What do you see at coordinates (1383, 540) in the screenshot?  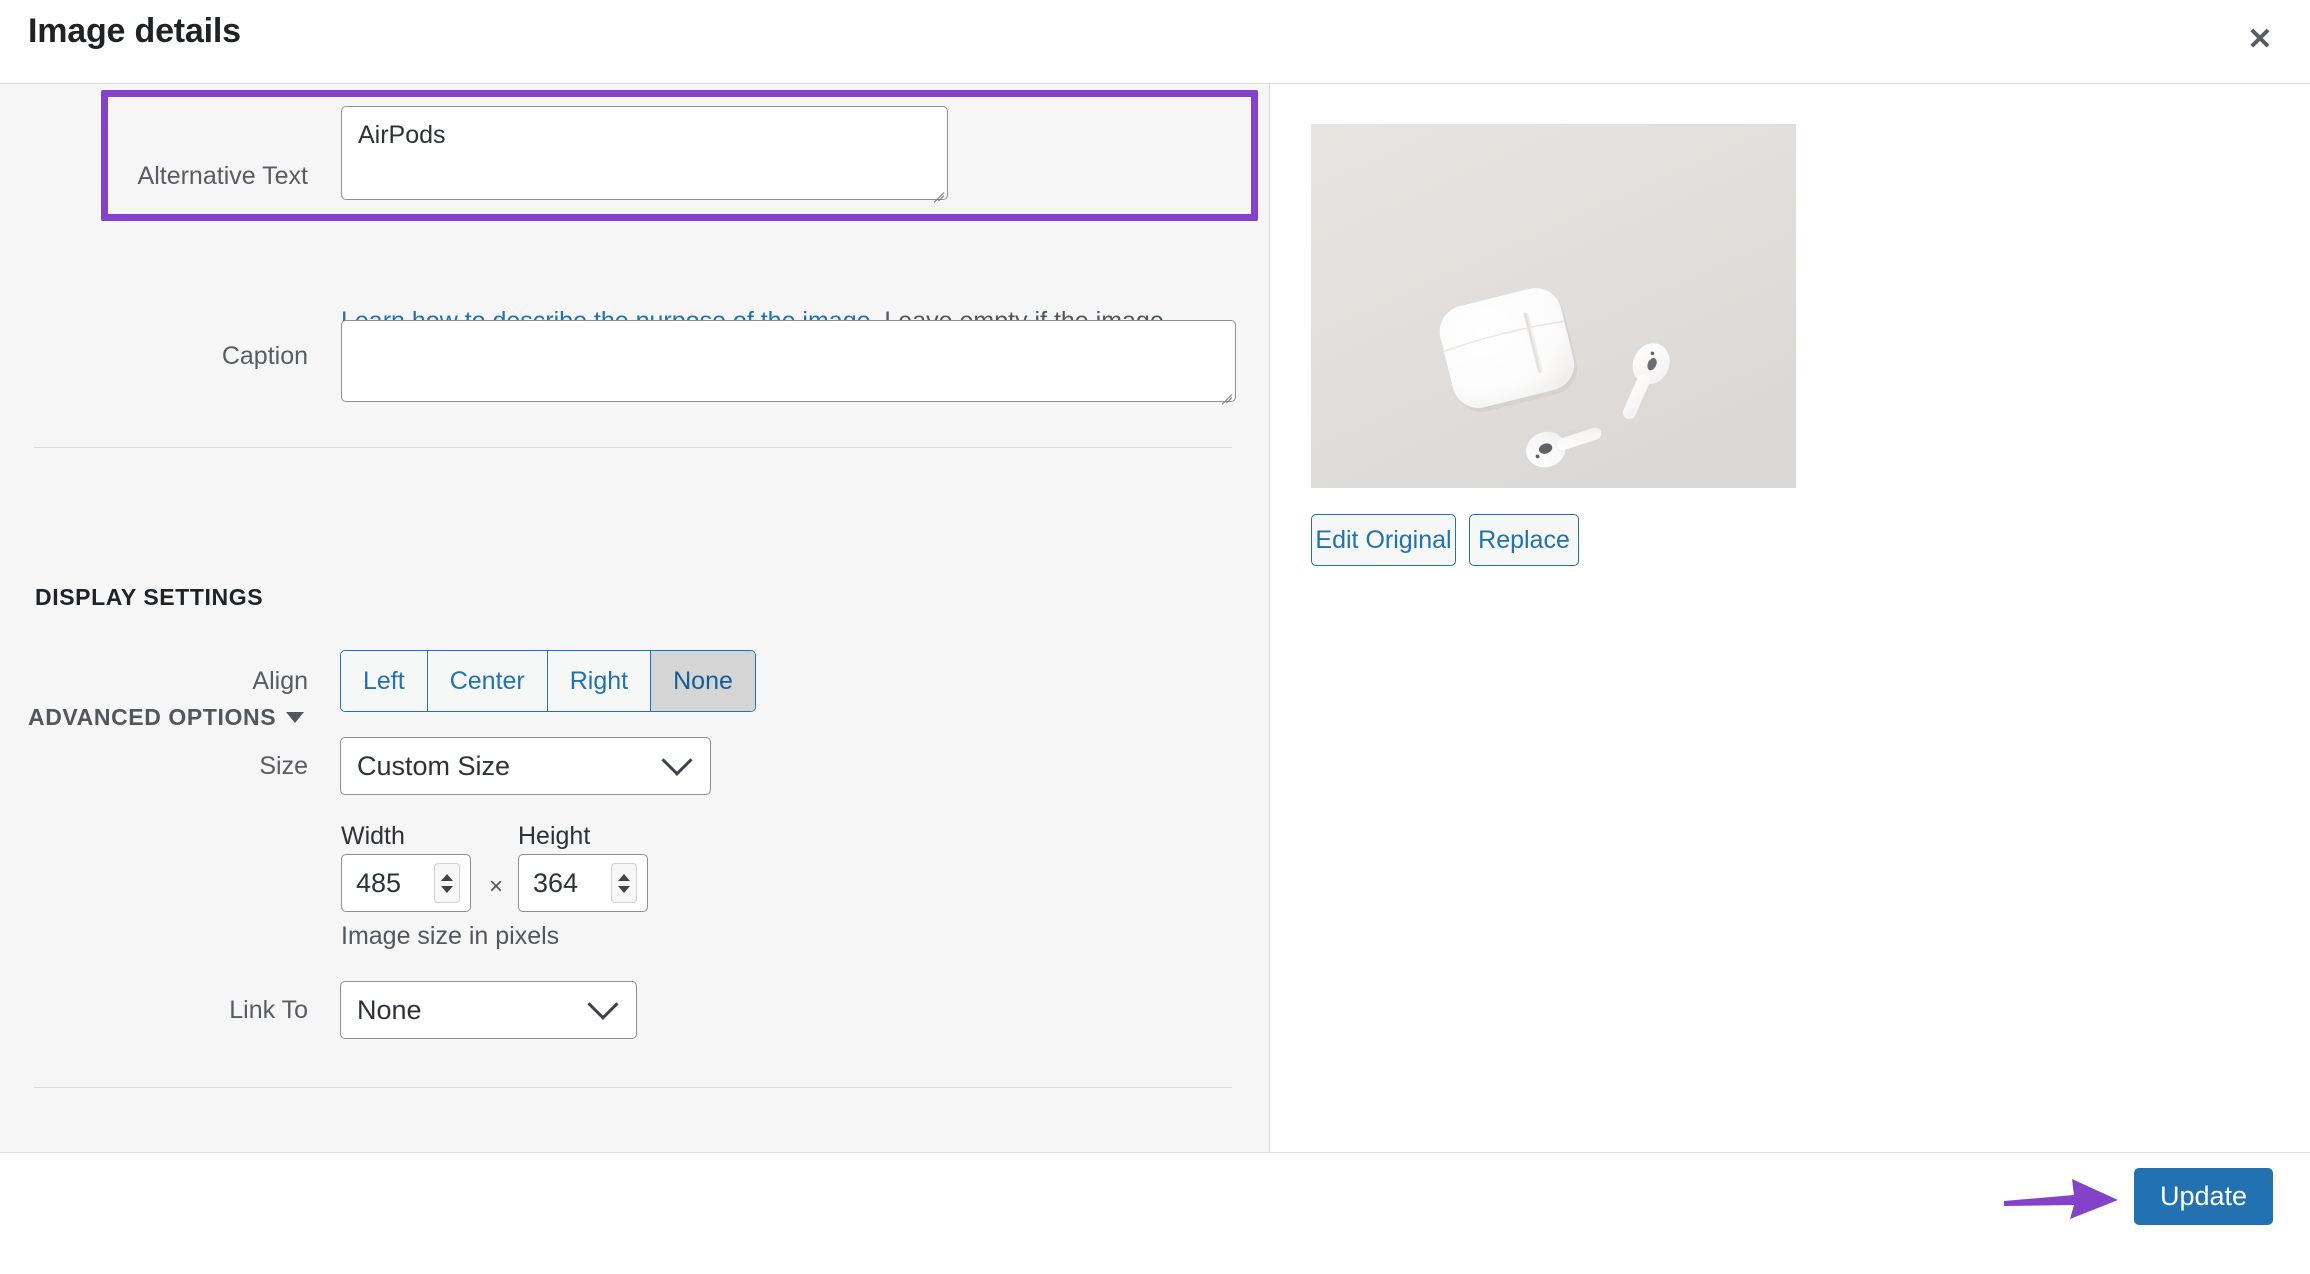 I see `edit-original-button: Edit Original` at bounding box center [1383, 540].